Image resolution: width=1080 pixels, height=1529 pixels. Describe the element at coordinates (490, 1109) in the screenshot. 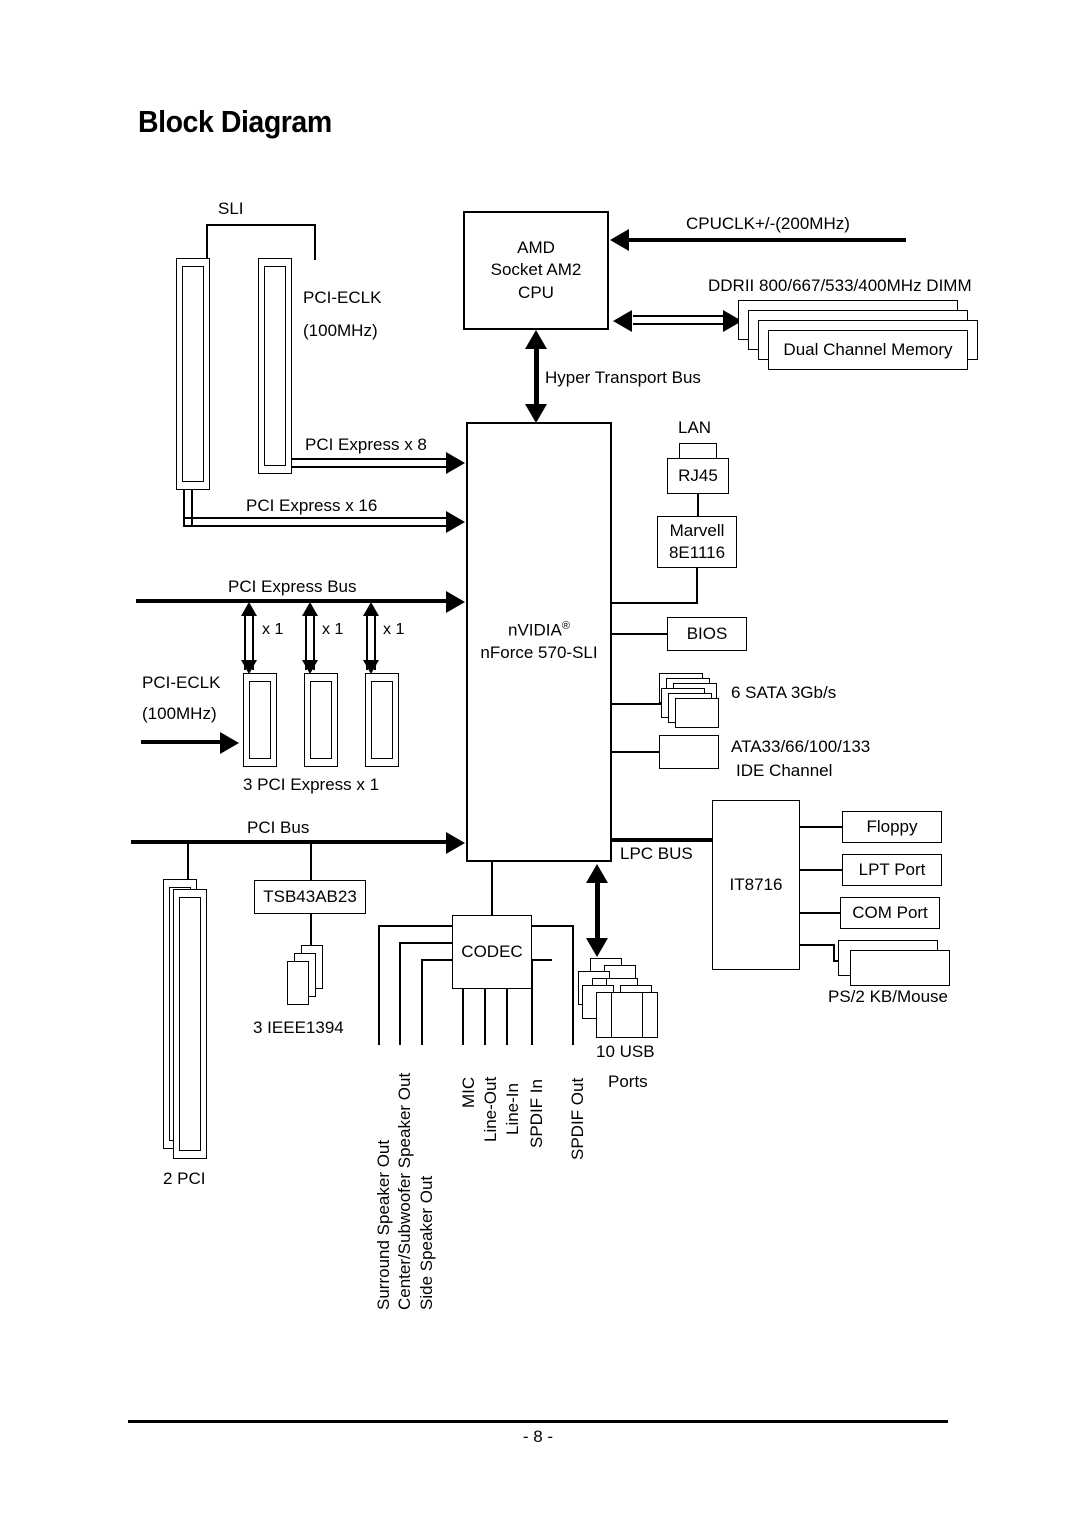

I see `codec-port-label-5: Line-Out` at that location.